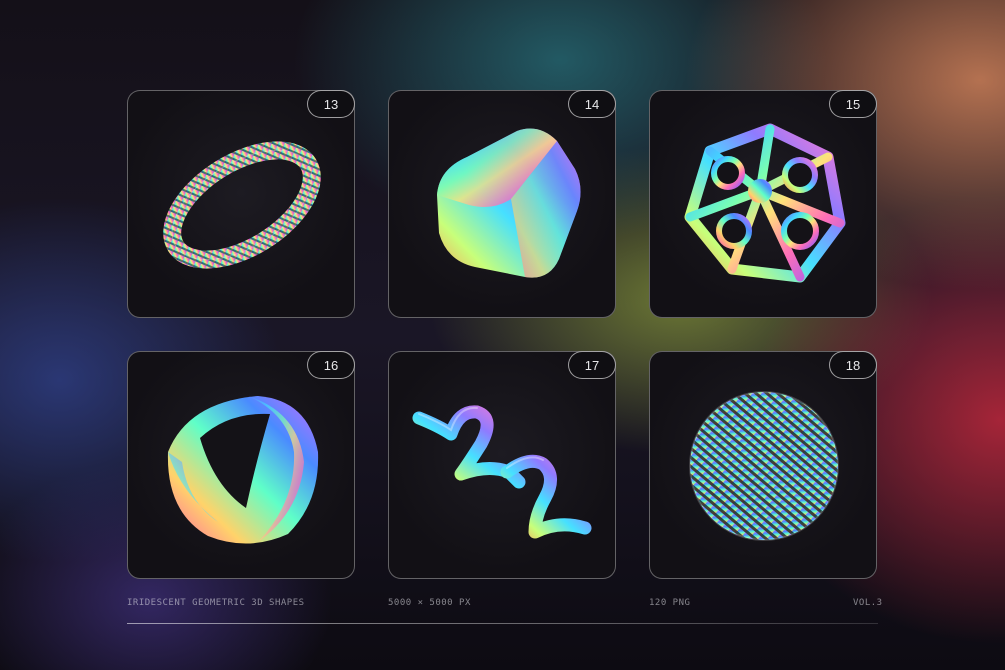 This screenshot has height=670, width=1005. Describe the element at coordinates (331, 104) in the screenshot. I see `card-number-badge: 13` at that location.